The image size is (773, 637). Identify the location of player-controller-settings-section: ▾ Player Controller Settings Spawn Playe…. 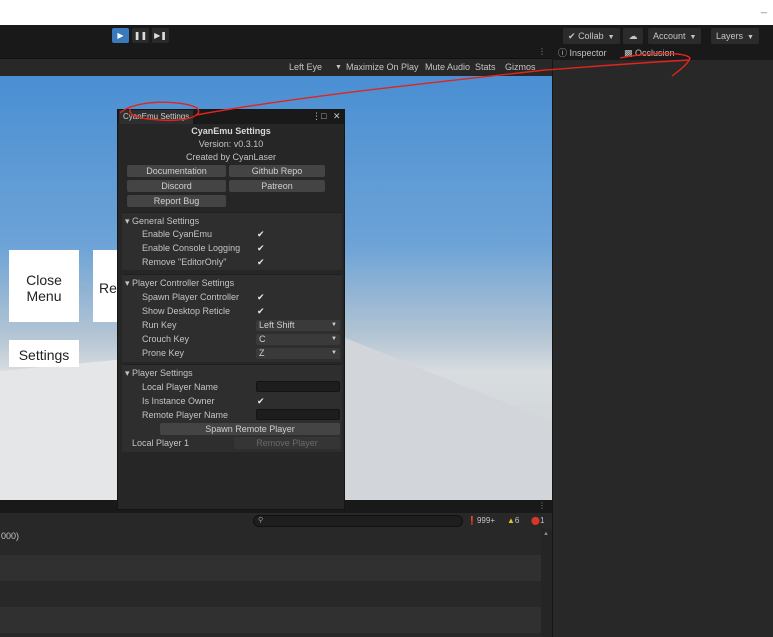
(232, 318).